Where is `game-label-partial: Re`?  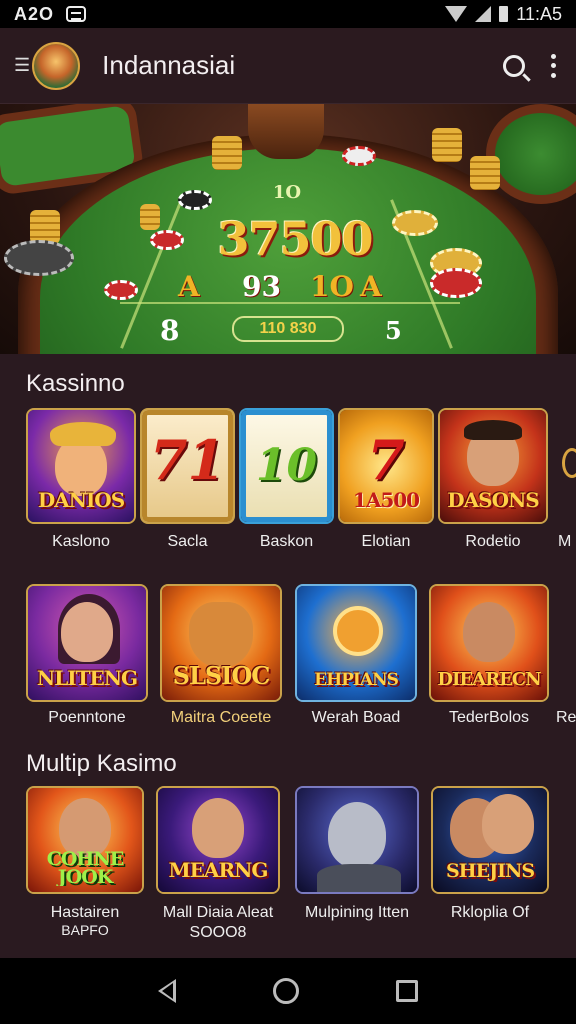
game-label-partial: Re is located at coordinates (566, 718).